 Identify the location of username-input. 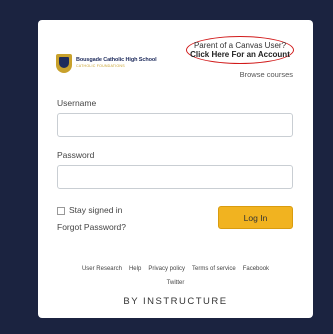
(175, 125).